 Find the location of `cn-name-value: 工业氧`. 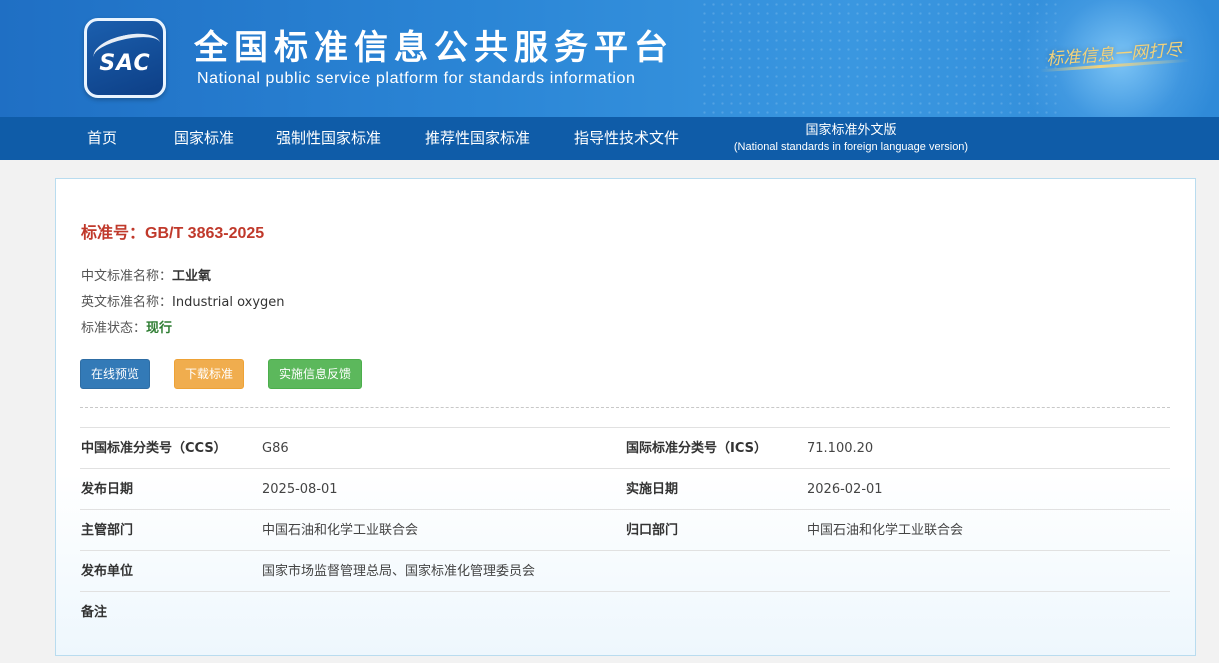

cn-name-value: 工业氧 is located at coordinates (192, 276).